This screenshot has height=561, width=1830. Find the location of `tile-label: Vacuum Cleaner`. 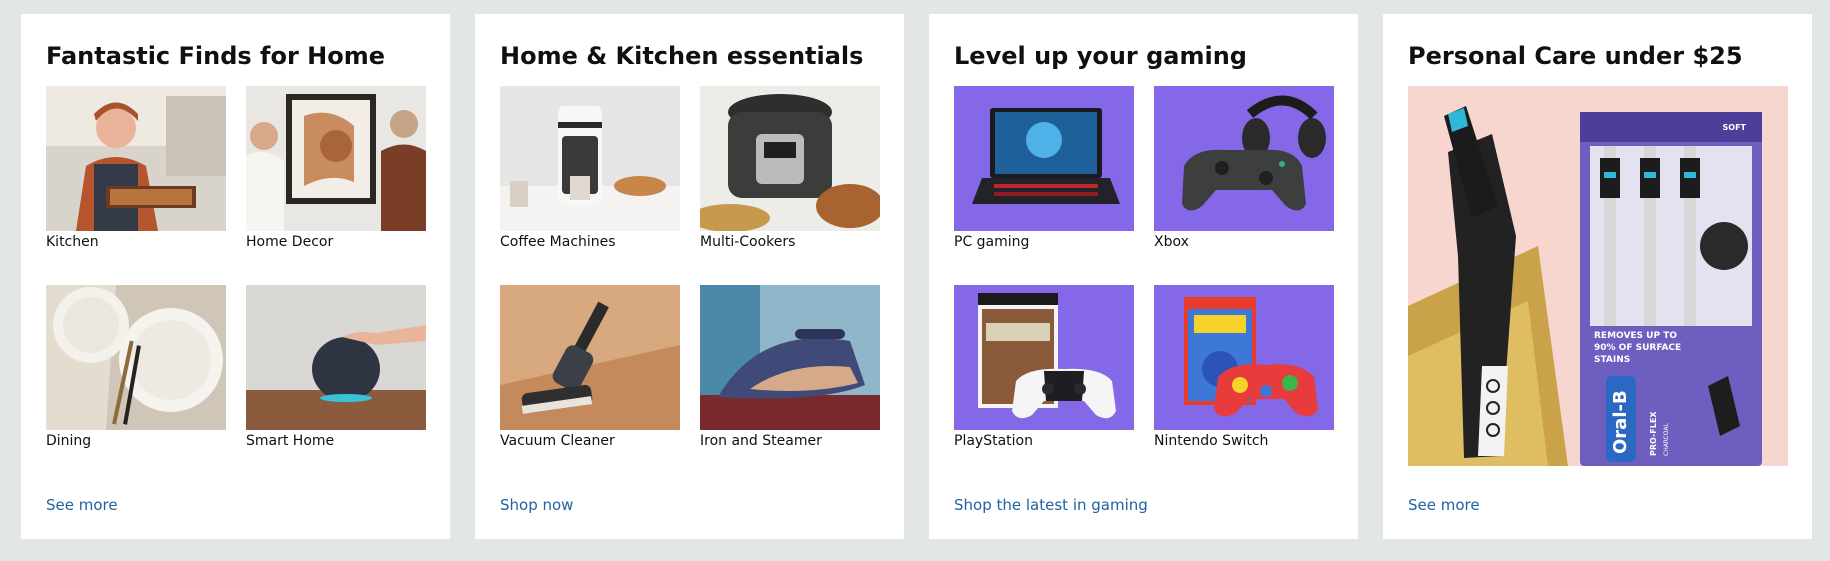

tile-label: Vacuum Cleaner is located at coordinates (557, 441).